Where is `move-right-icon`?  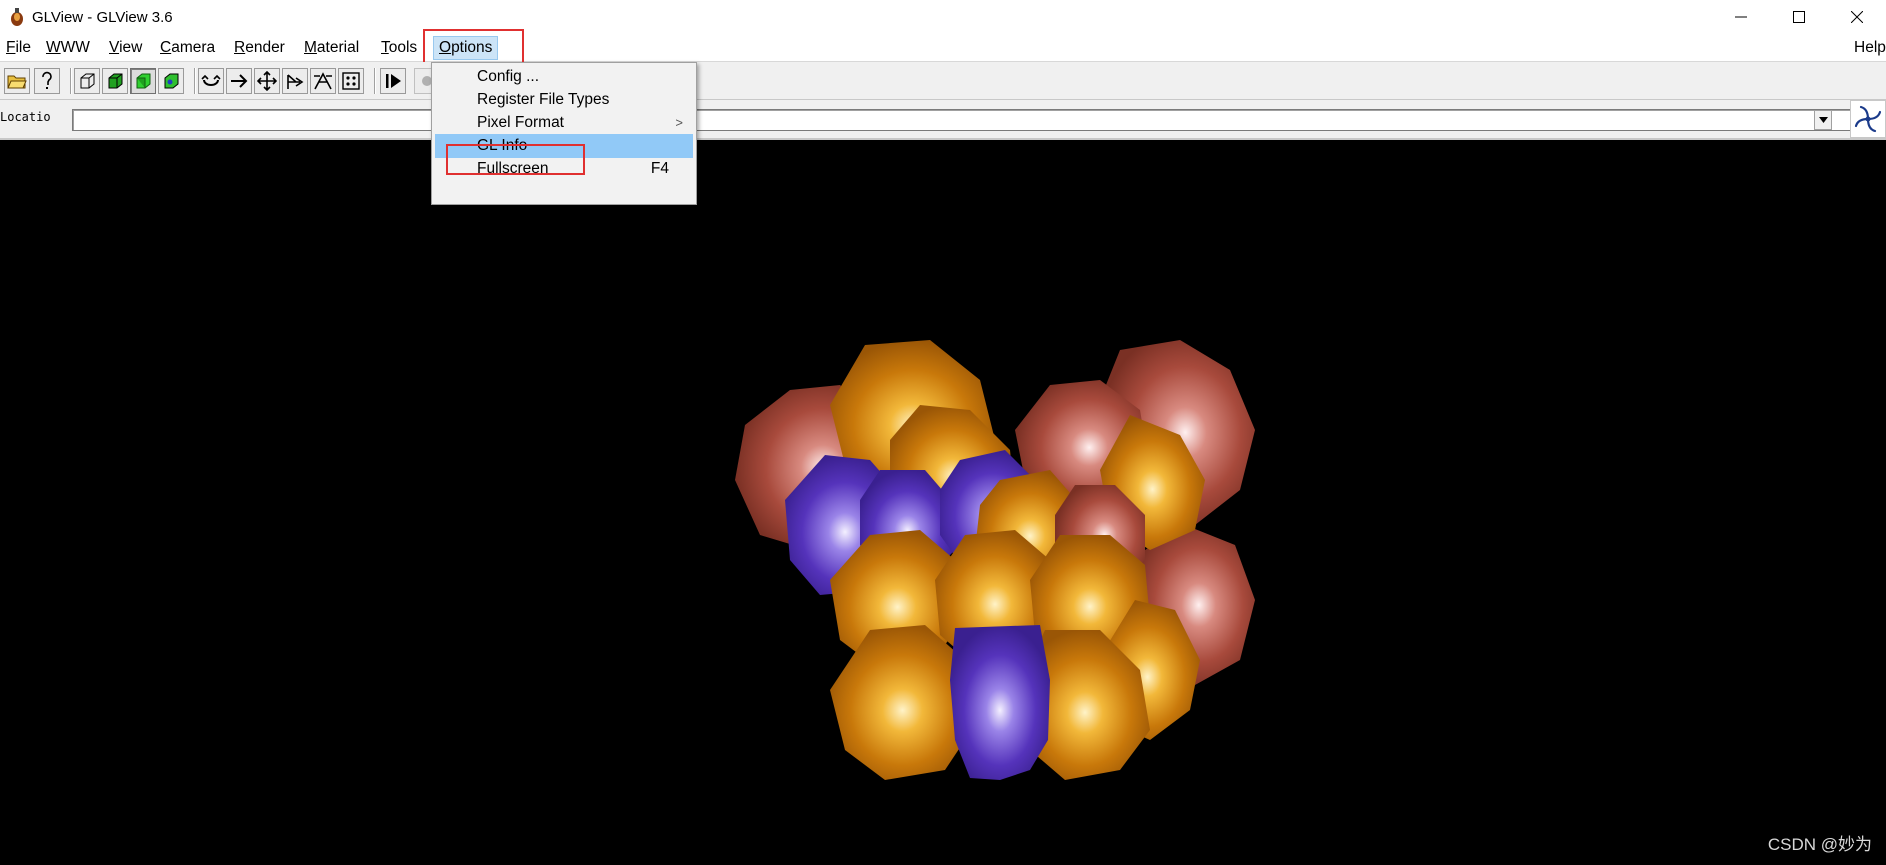 move-right-icon is located at coordinates (239, 81).